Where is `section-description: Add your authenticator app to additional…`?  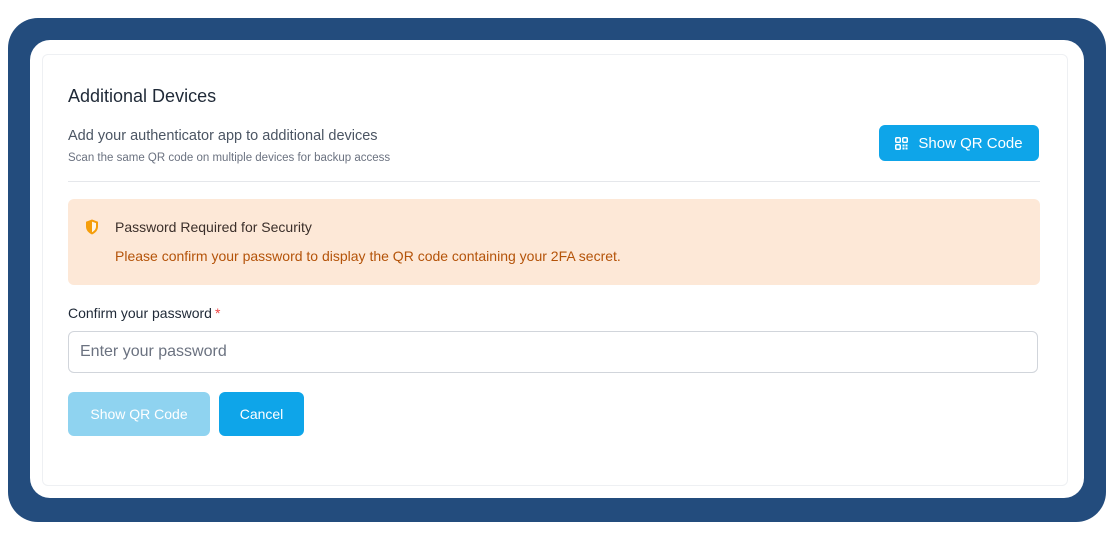 section-description: Add your authenticator app to additional… is located at coordinates (223, 136).